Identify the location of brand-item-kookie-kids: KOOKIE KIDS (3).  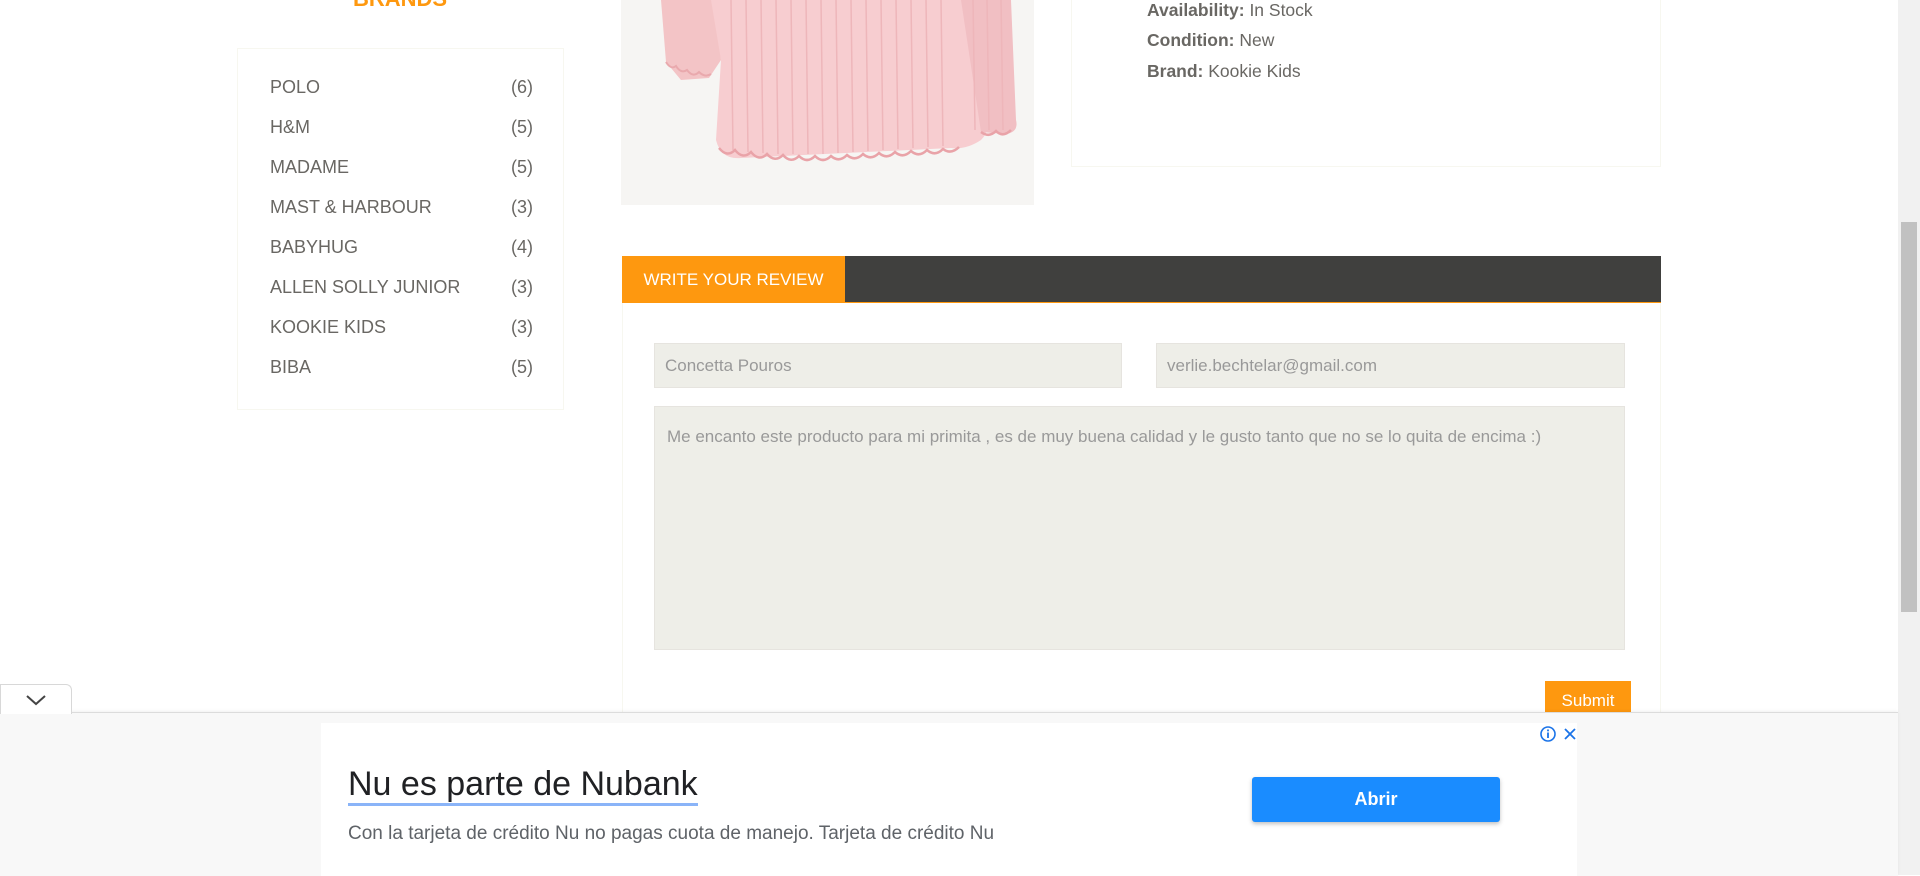
(401, 327).